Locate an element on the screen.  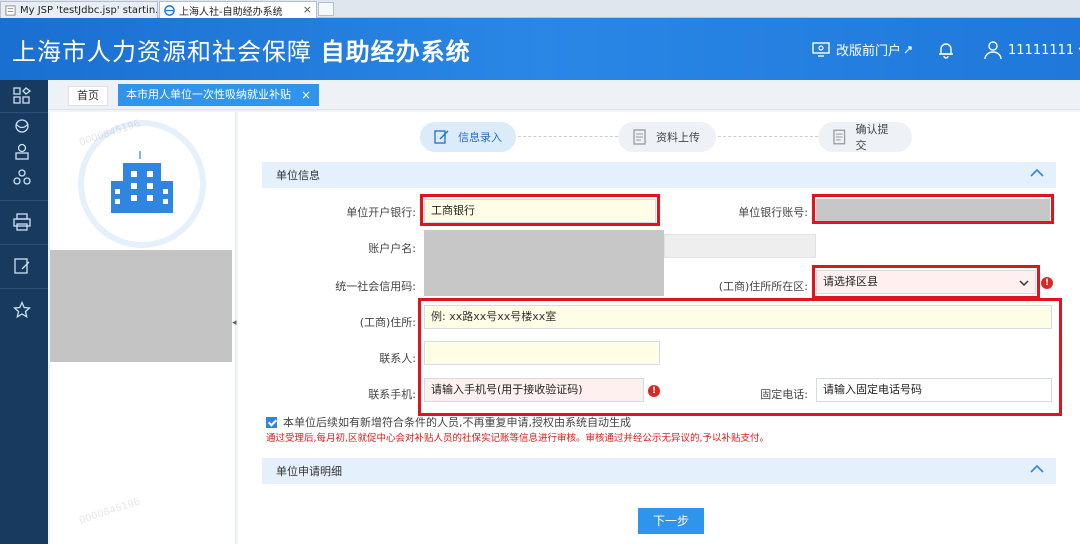
building-icon is located at coordinates (142, 182).